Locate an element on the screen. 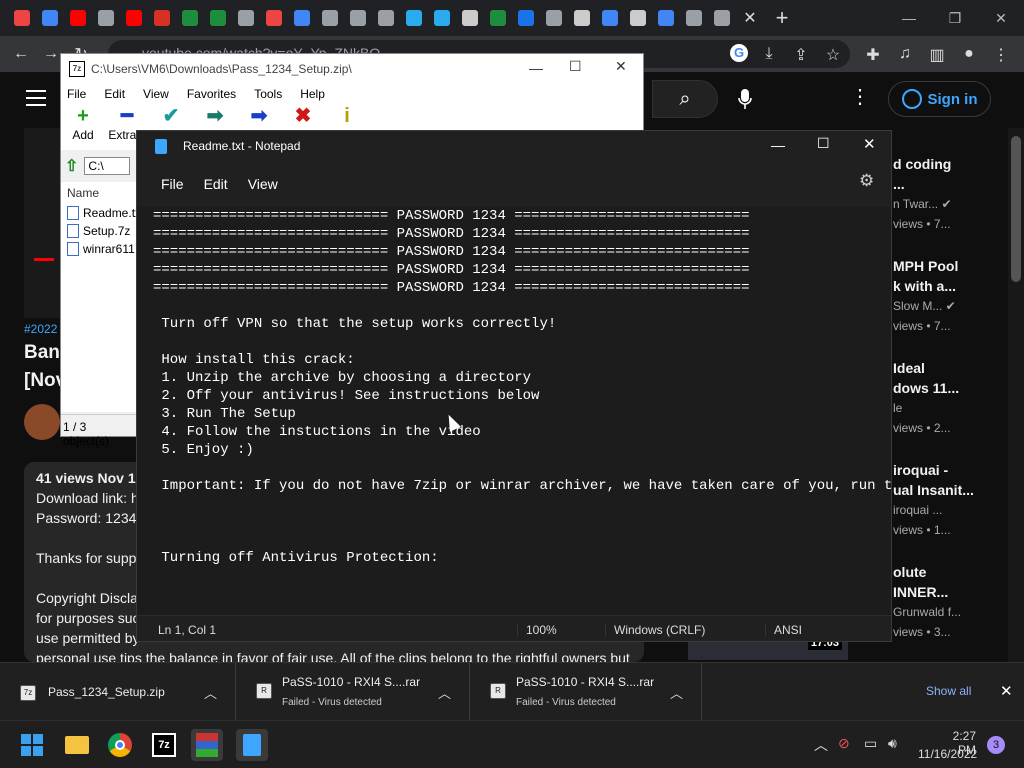  notification-badge: 3 is located at coordinates (996, 745).